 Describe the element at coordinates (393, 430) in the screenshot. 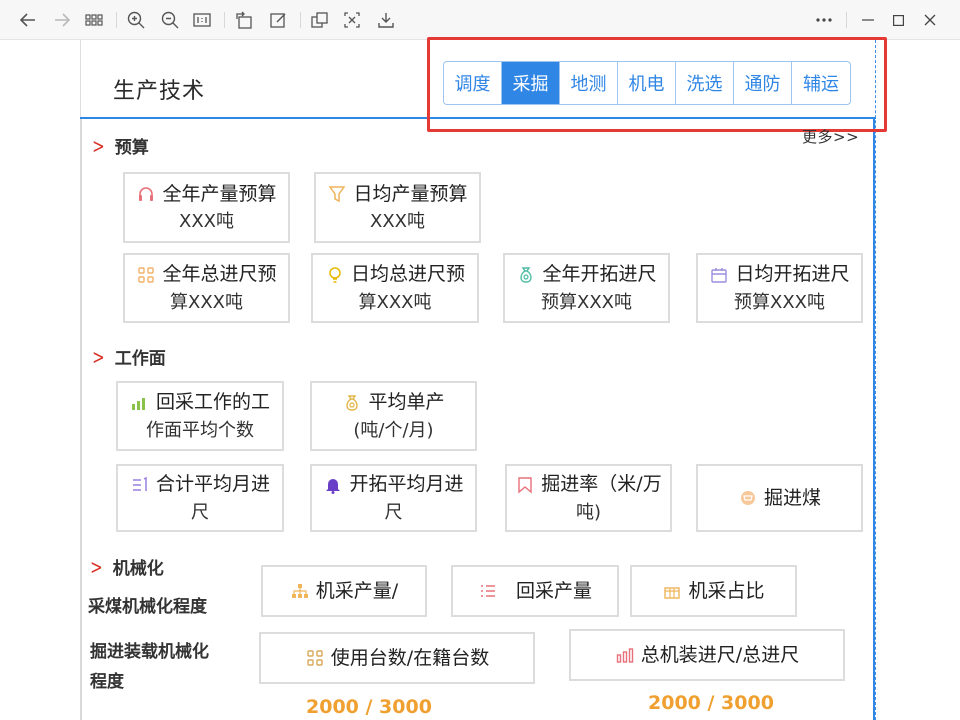

I see `card-value: (吨/个/月)` at that location.